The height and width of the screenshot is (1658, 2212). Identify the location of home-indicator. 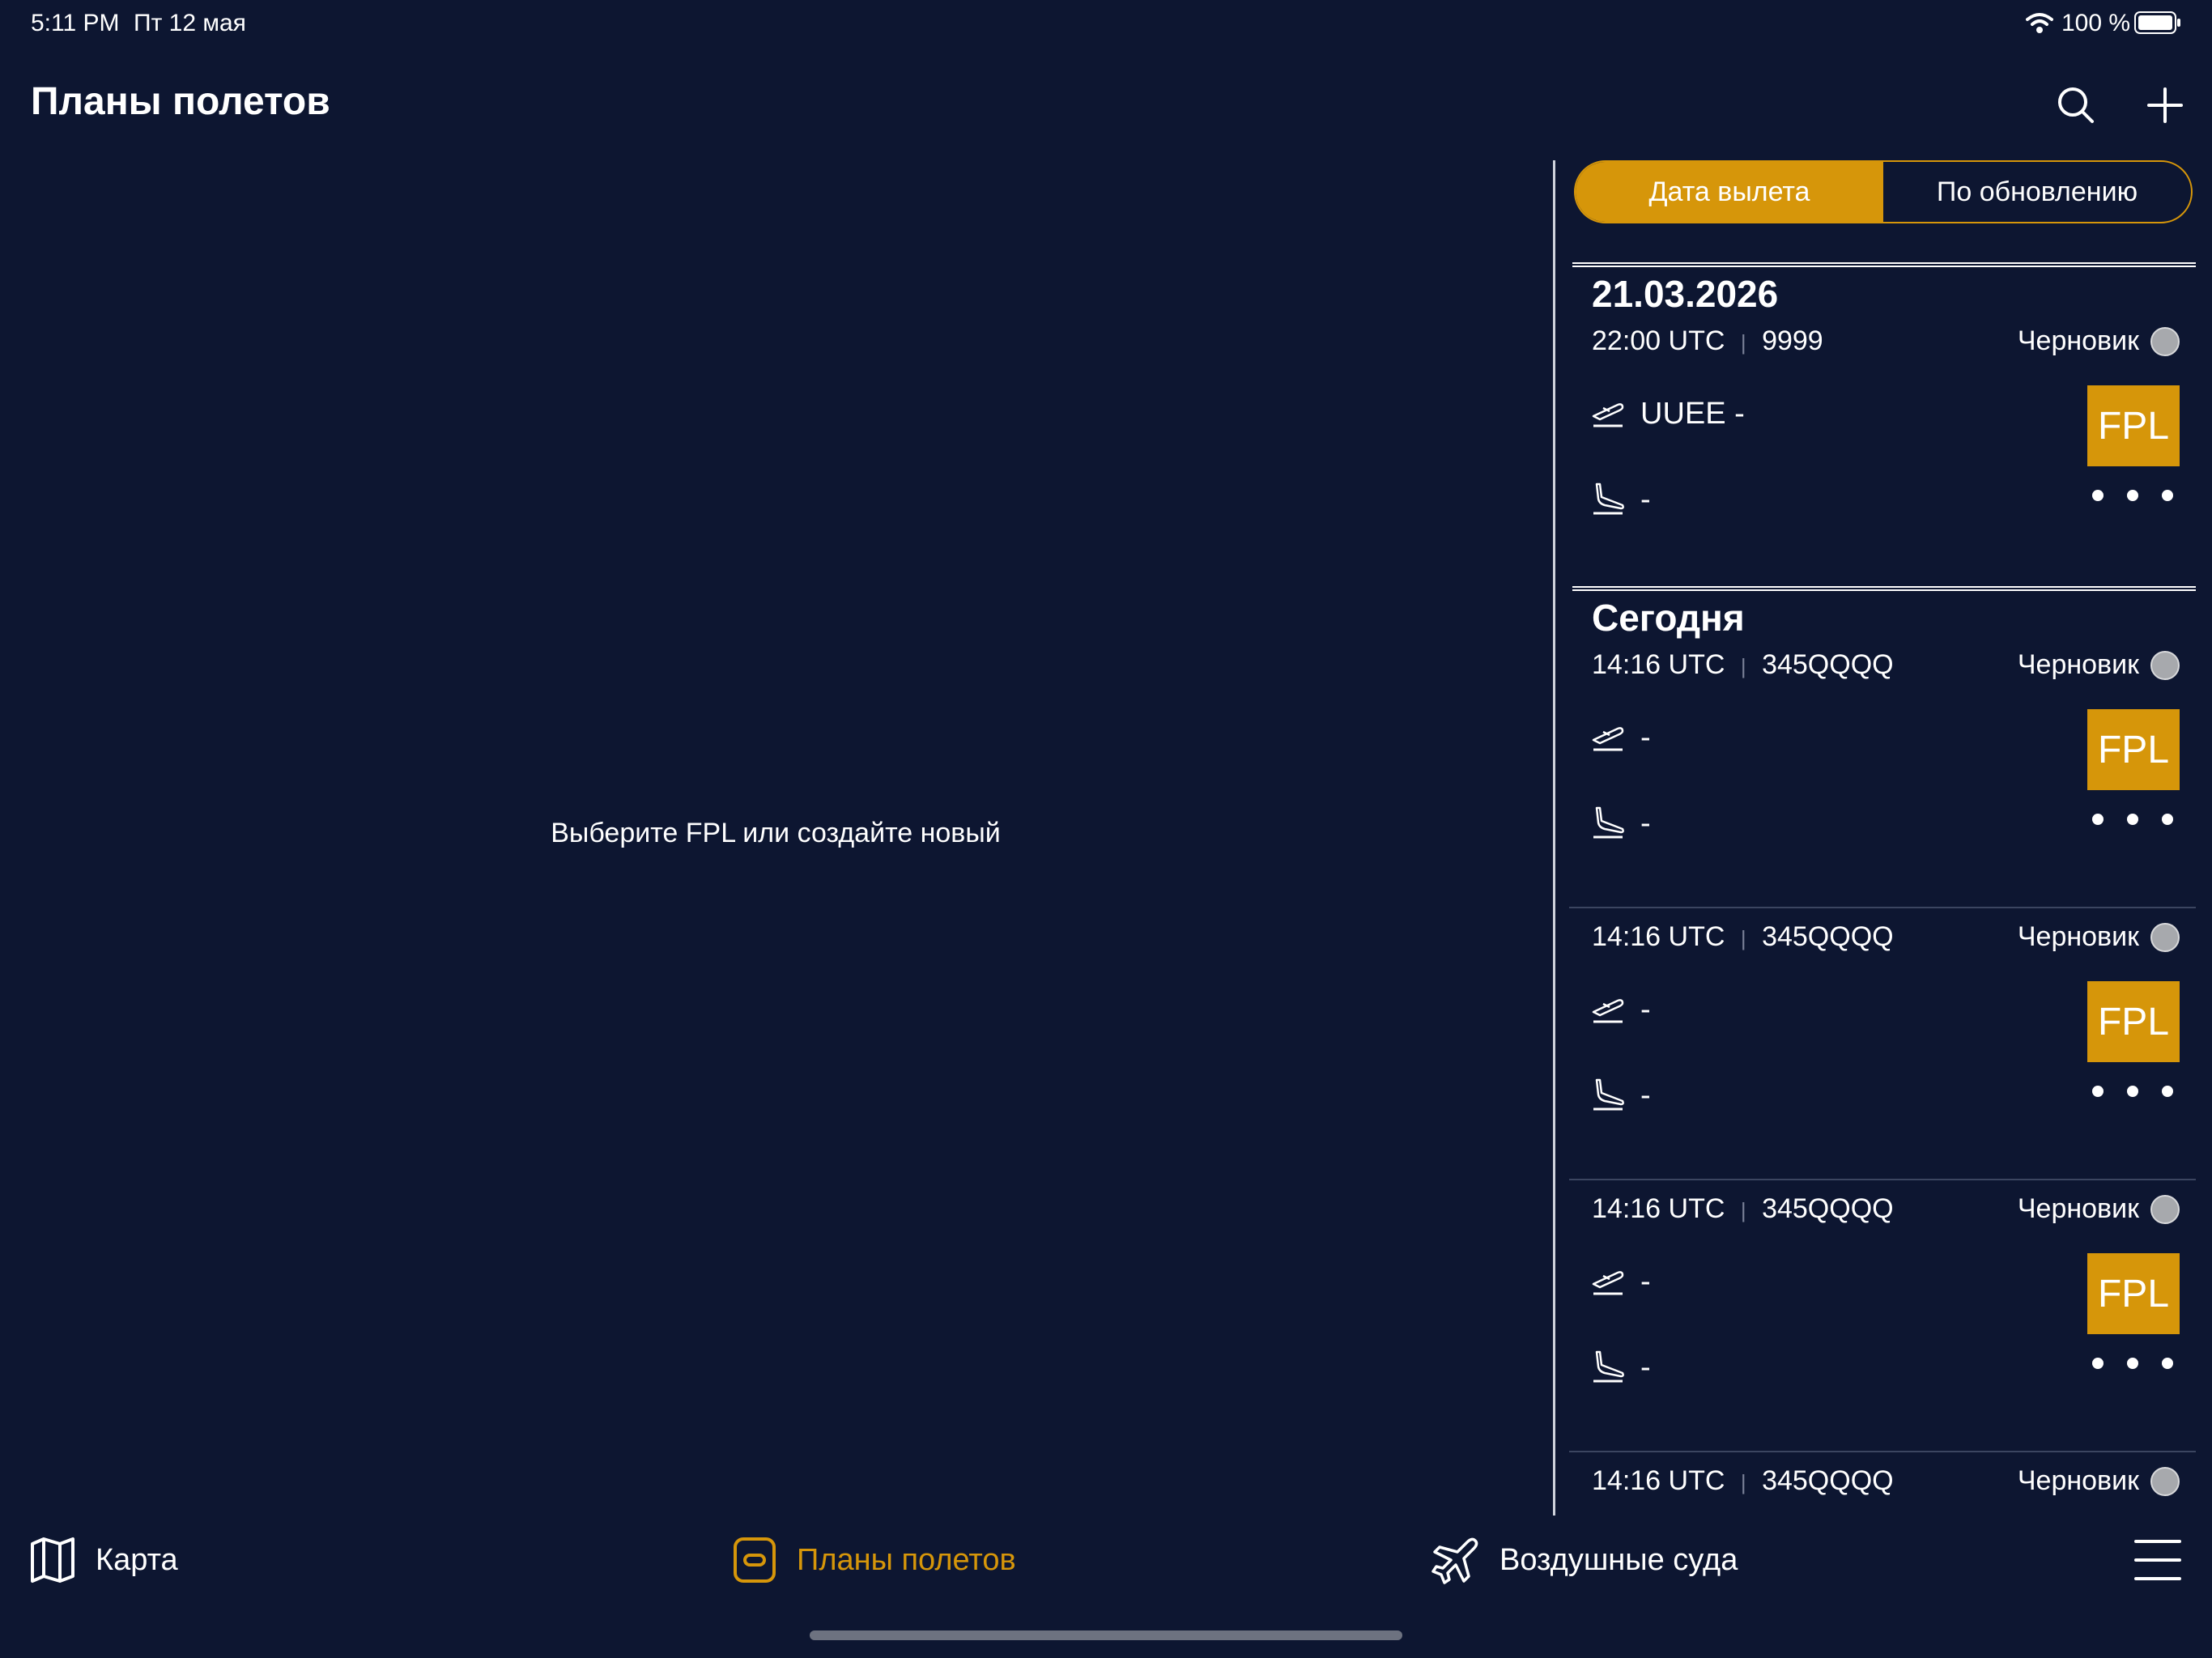
(1106, 1635).